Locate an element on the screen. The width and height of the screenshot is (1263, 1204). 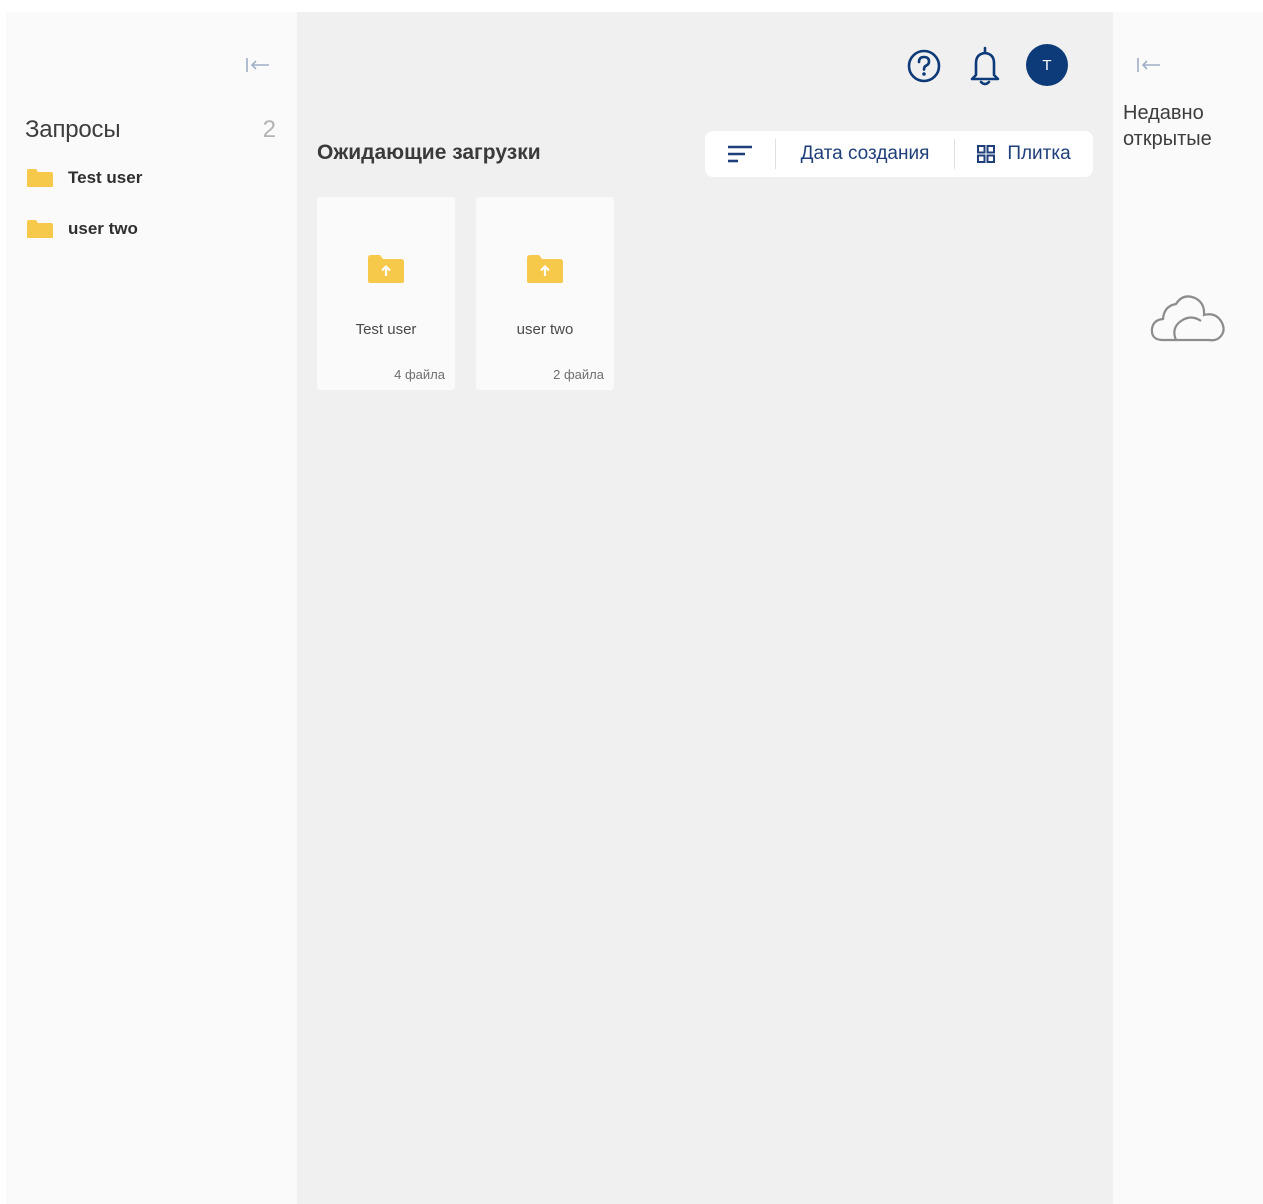
tile-file-count: 2 файла is located at coordinates (578, 374).